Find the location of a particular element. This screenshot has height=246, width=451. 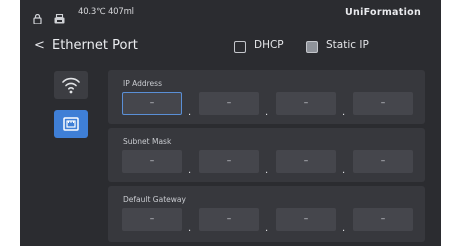

gateway-field-4: – is located at coordinates (383, 219).